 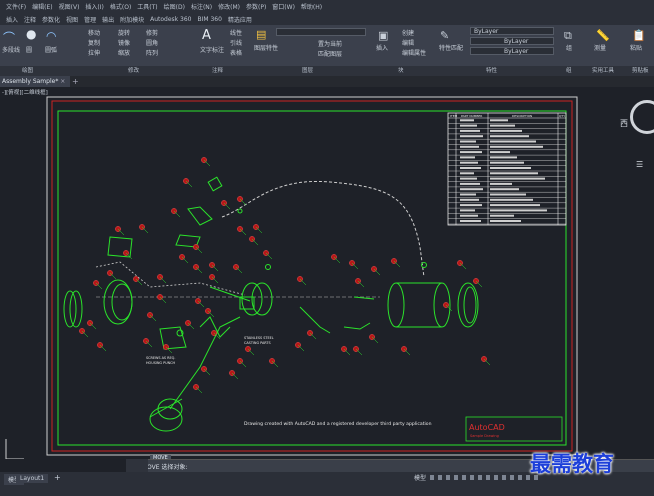 I want to click on dim-button: 标注, so click(x=218, y=49).